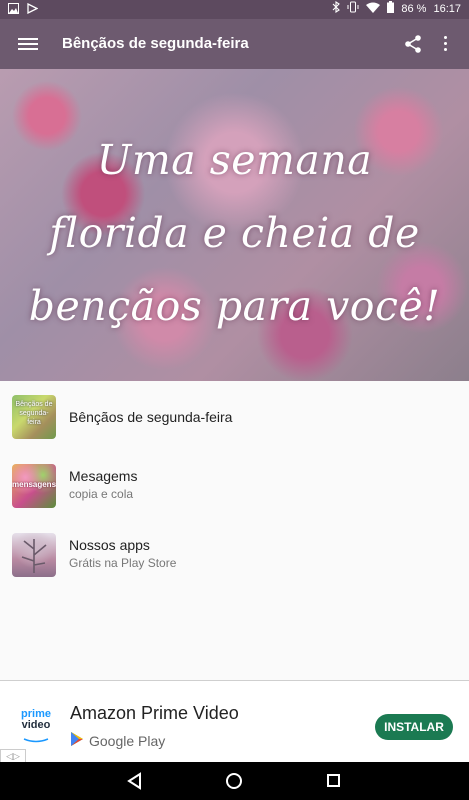 The image size is (469, 800). Describe the element at coordinates (135, 781) in the screenshot. I see `back-icon` at that location.